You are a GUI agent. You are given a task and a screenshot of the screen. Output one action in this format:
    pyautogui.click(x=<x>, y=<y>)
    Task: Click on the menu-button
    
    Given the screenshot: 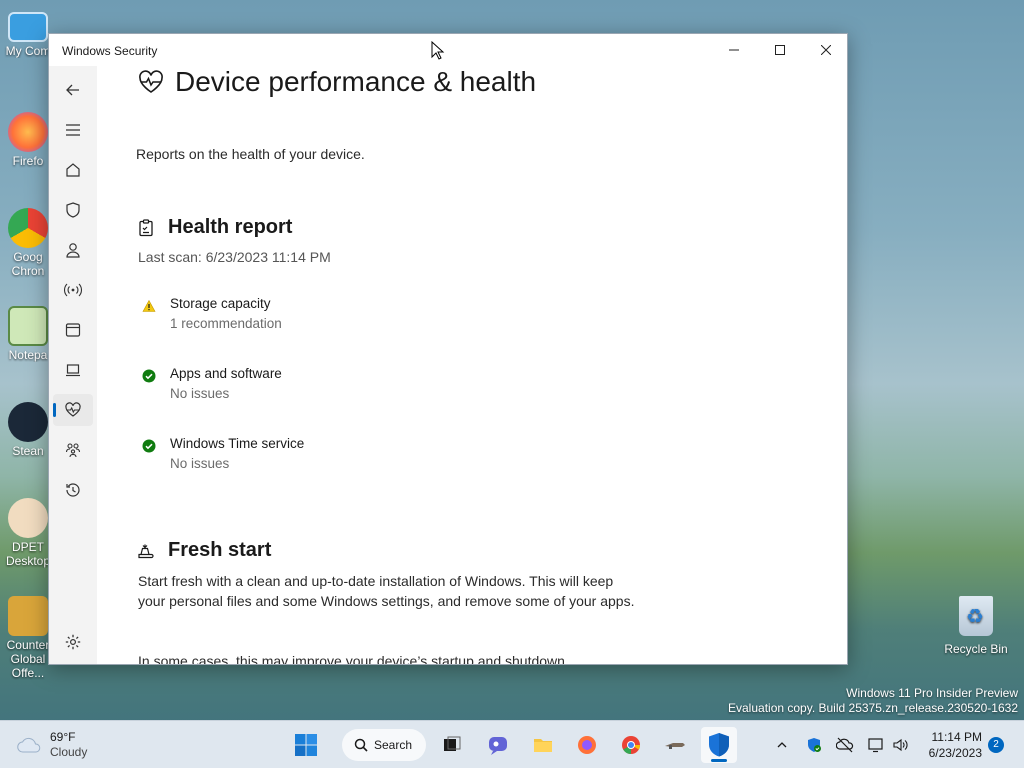 What is the action you would take?
    pyautogui.click(x=73, y=130)
    